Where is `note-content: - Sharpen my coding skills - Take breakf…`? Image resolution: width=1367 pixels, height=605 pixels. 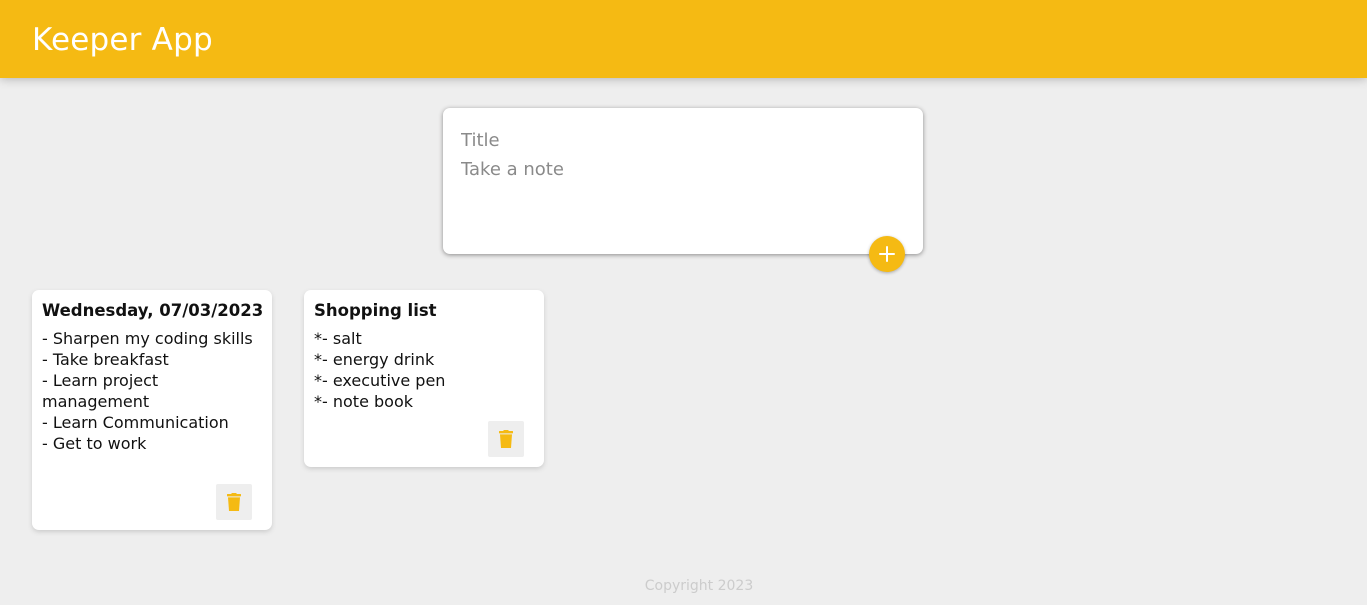
note-content: - Sharpen my coding skills - Take breakf… is located at coordinates (147, 391).